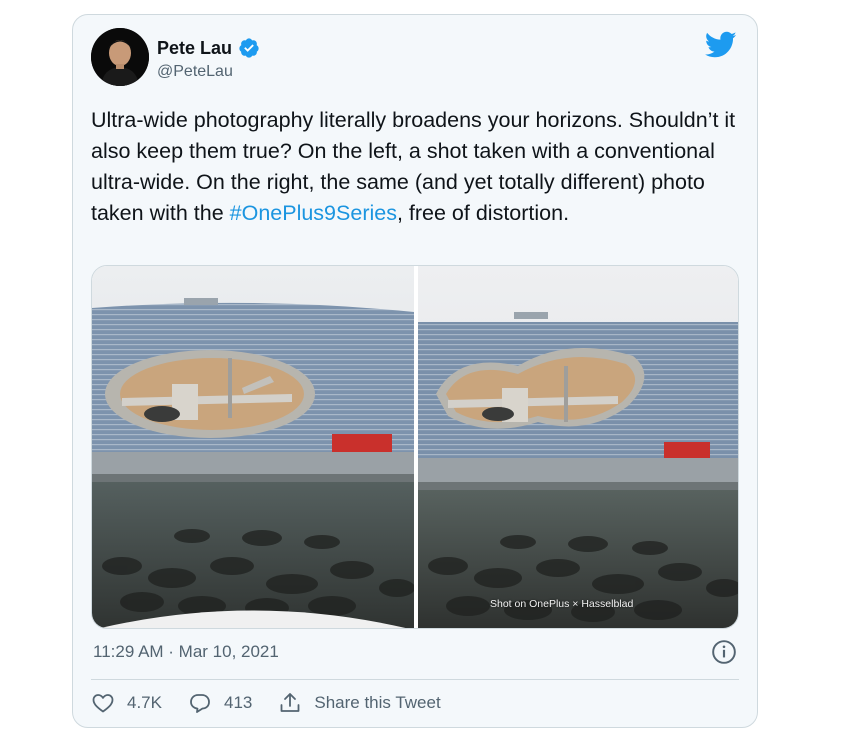 This screenshot has width=852, height=744. Describe the element at coordinates (290, 702) in the screenshot. I see `share-icon` at that location.